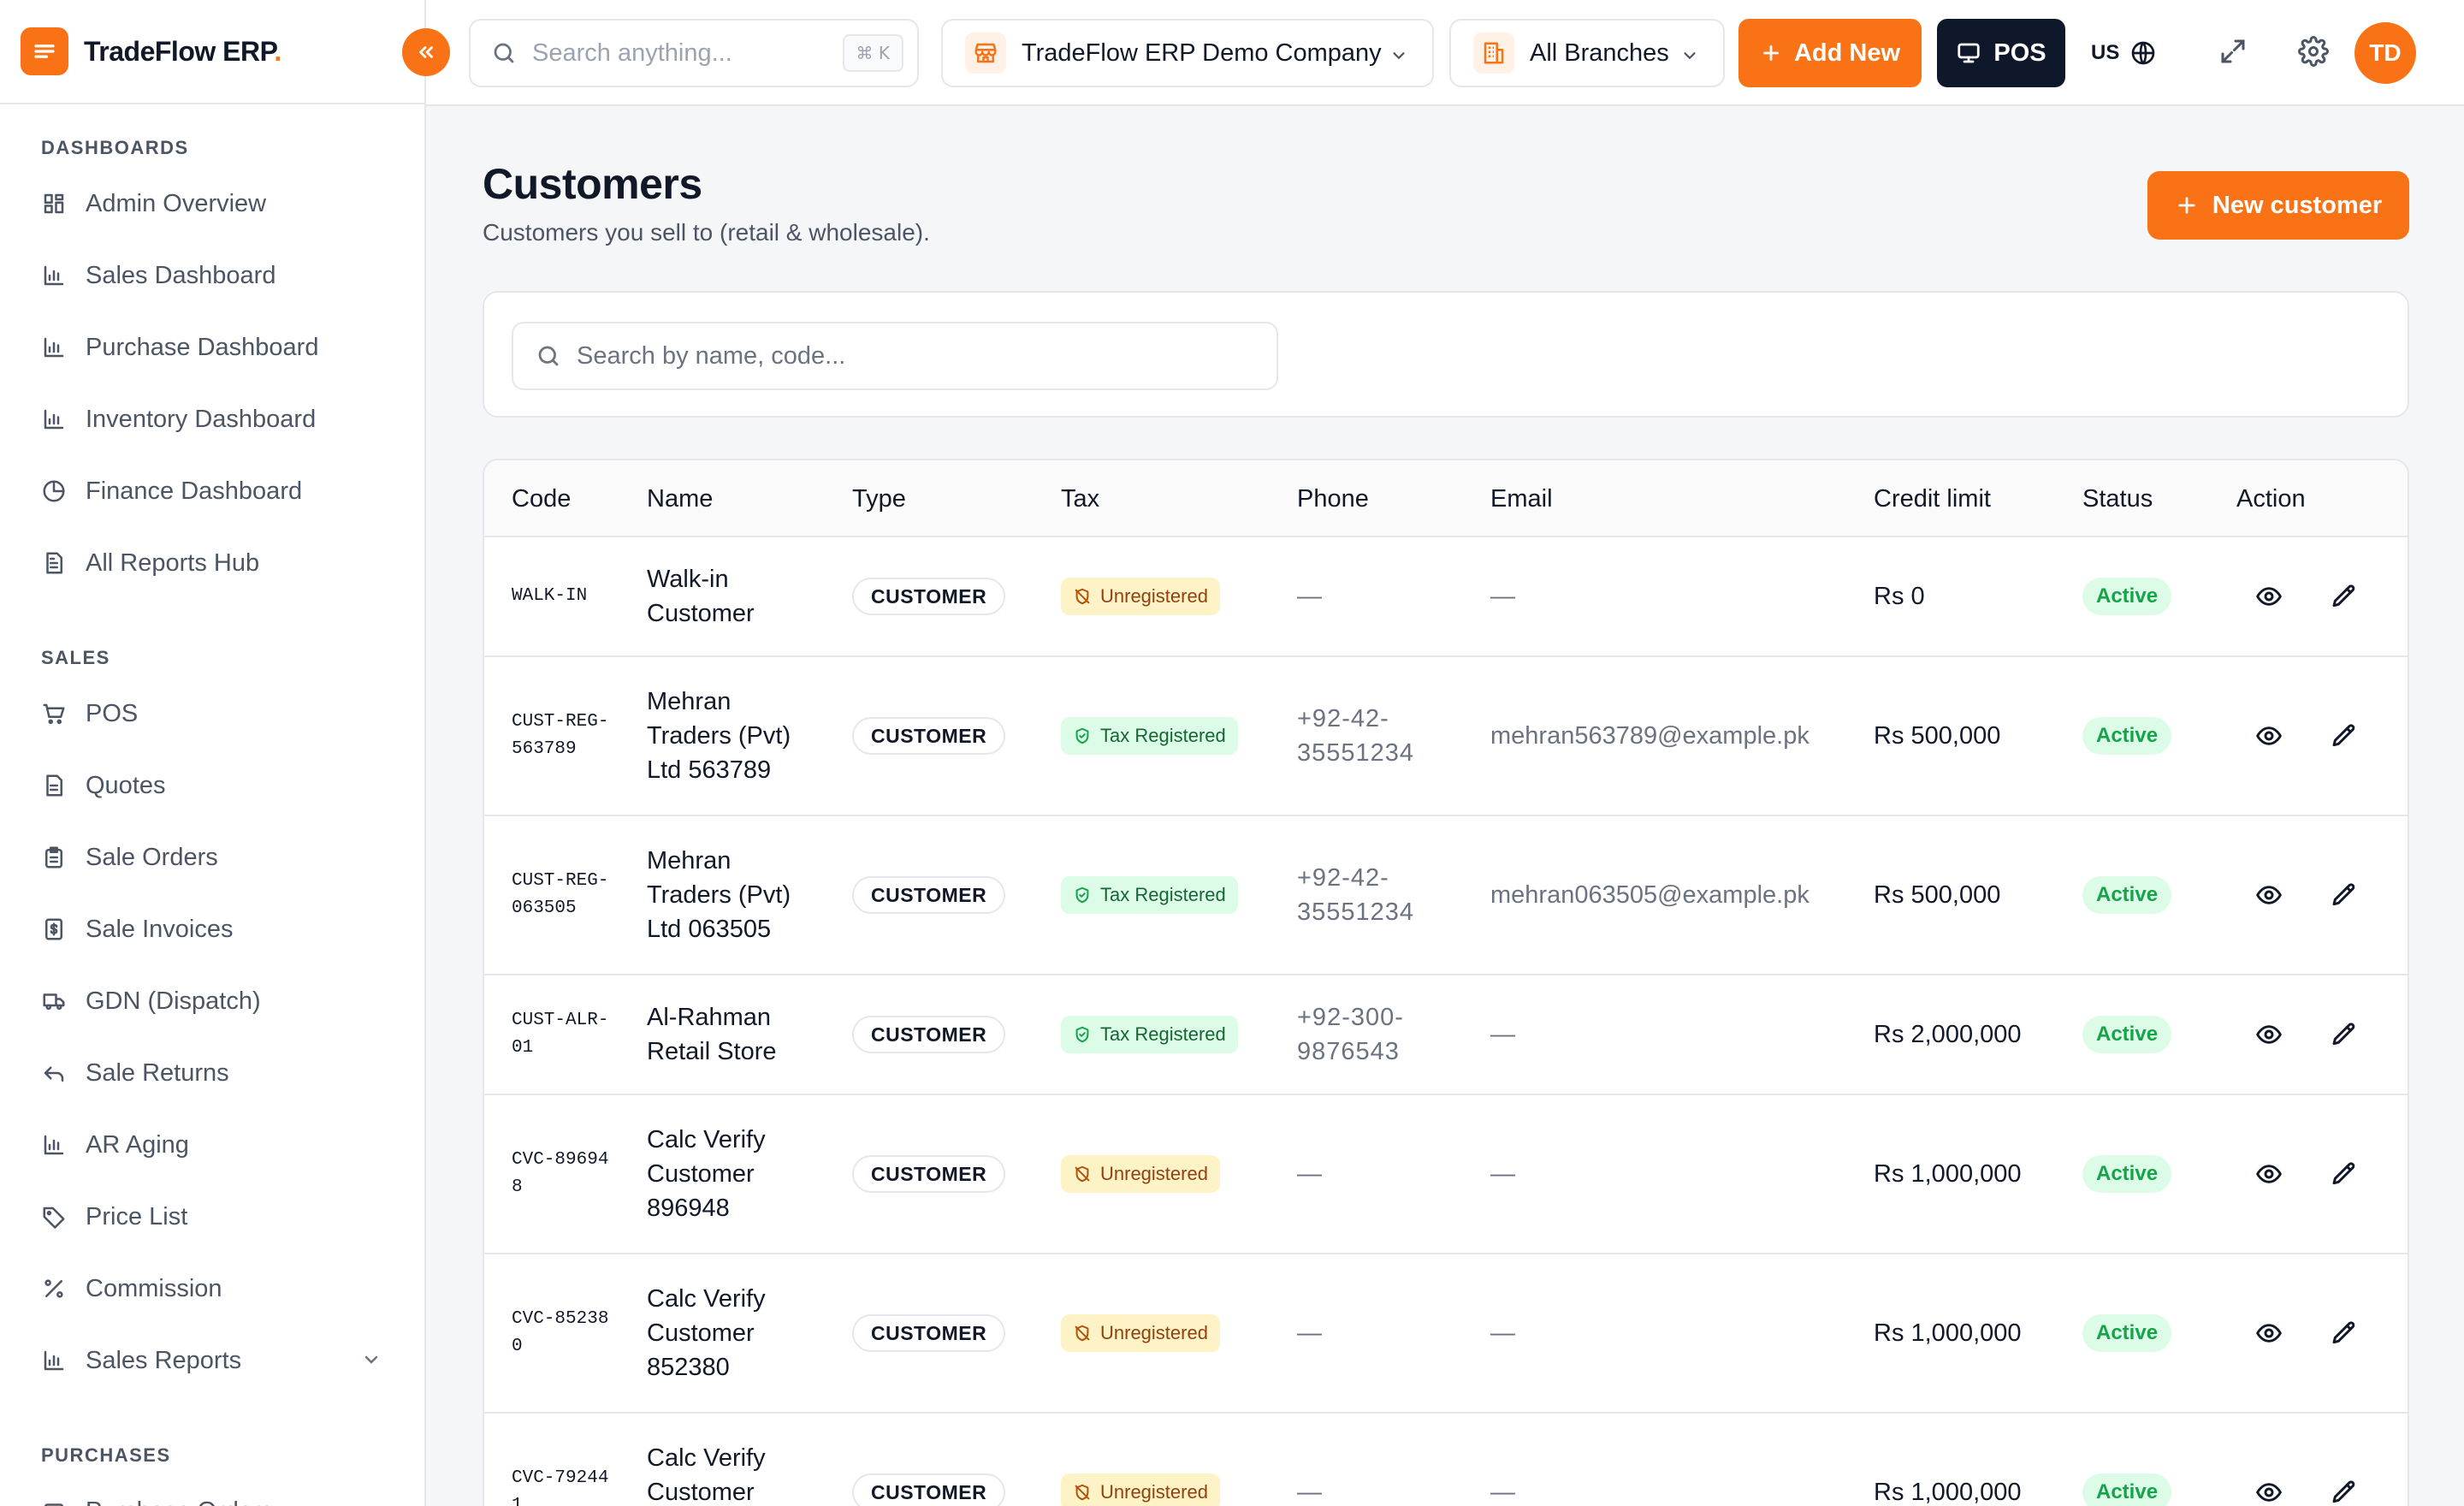 This screenshot has height=1506, width=2464. Describe the element at coordinates (194, 491) in the screenshot. I see `sidebar-item-label: Finance Dashboard` at that location.